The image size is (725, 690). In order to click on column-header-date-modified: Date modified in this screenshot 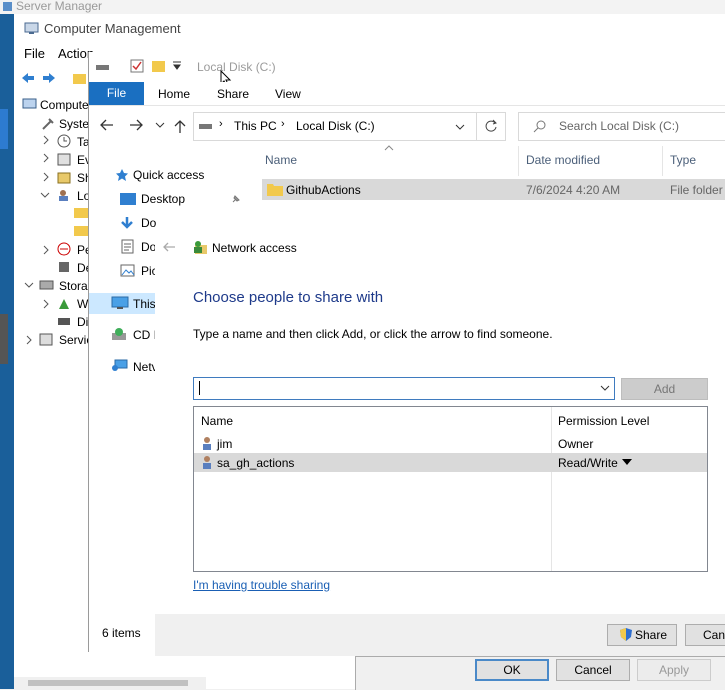, I will do `click(563, 160)`.